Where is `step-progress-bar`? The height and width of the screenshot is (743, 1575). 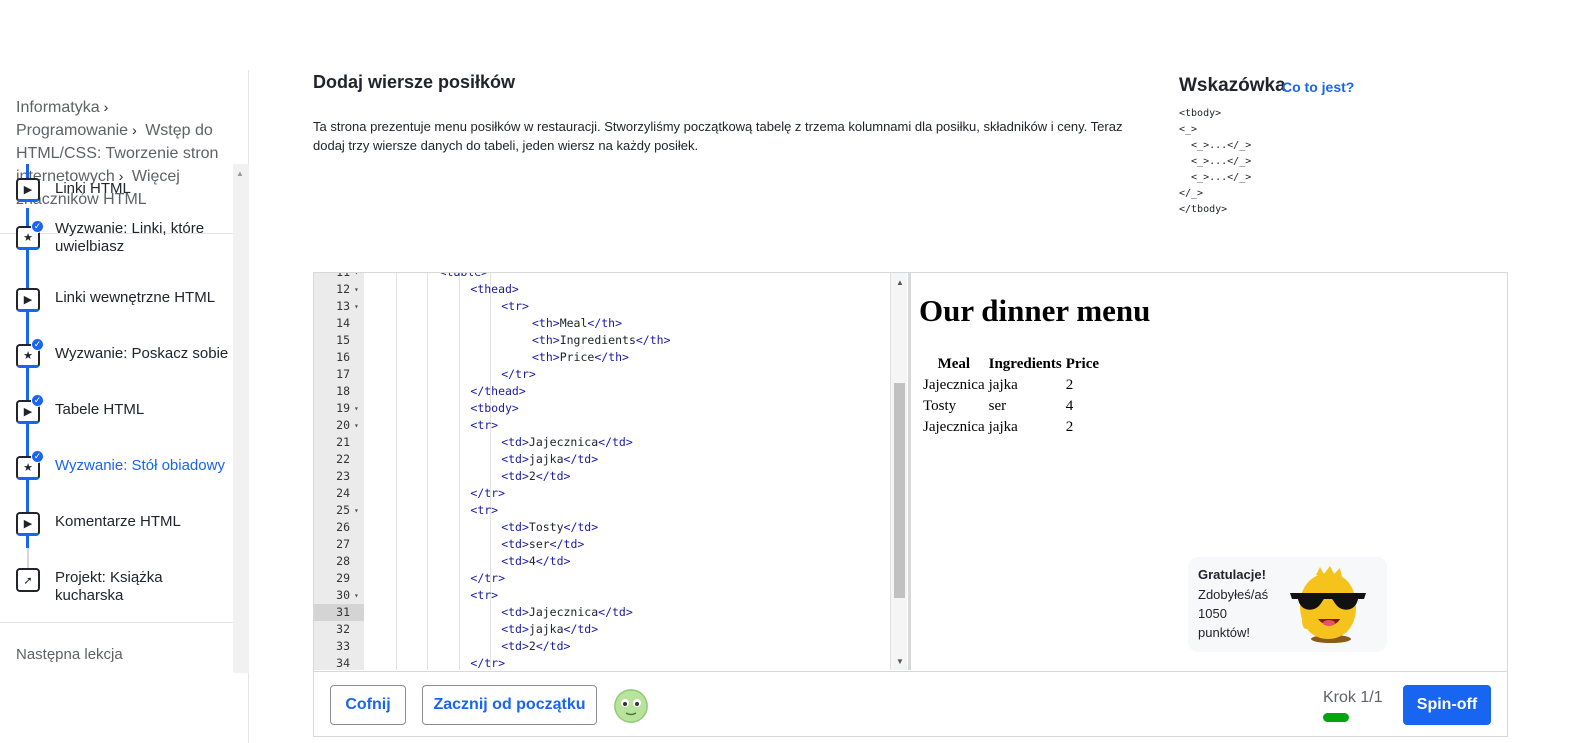
step-progress-bar is located at coordinates (1336, 717).